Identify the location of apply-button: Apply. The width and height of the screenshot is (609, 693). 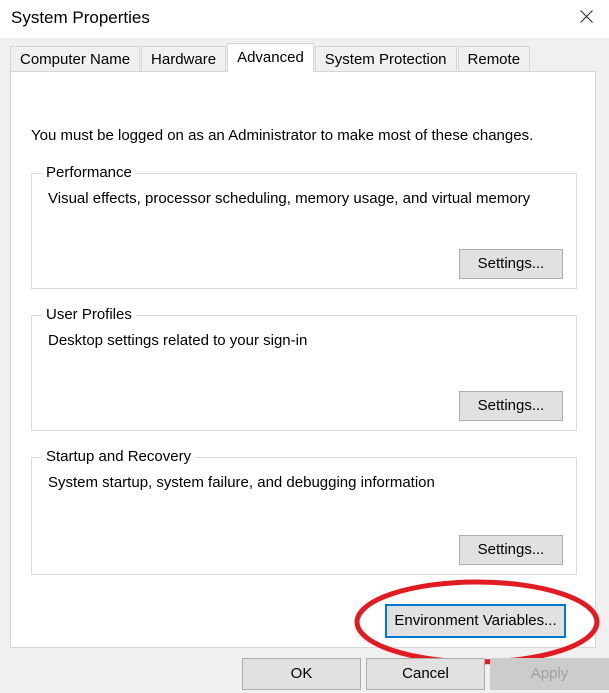
(549, 674).